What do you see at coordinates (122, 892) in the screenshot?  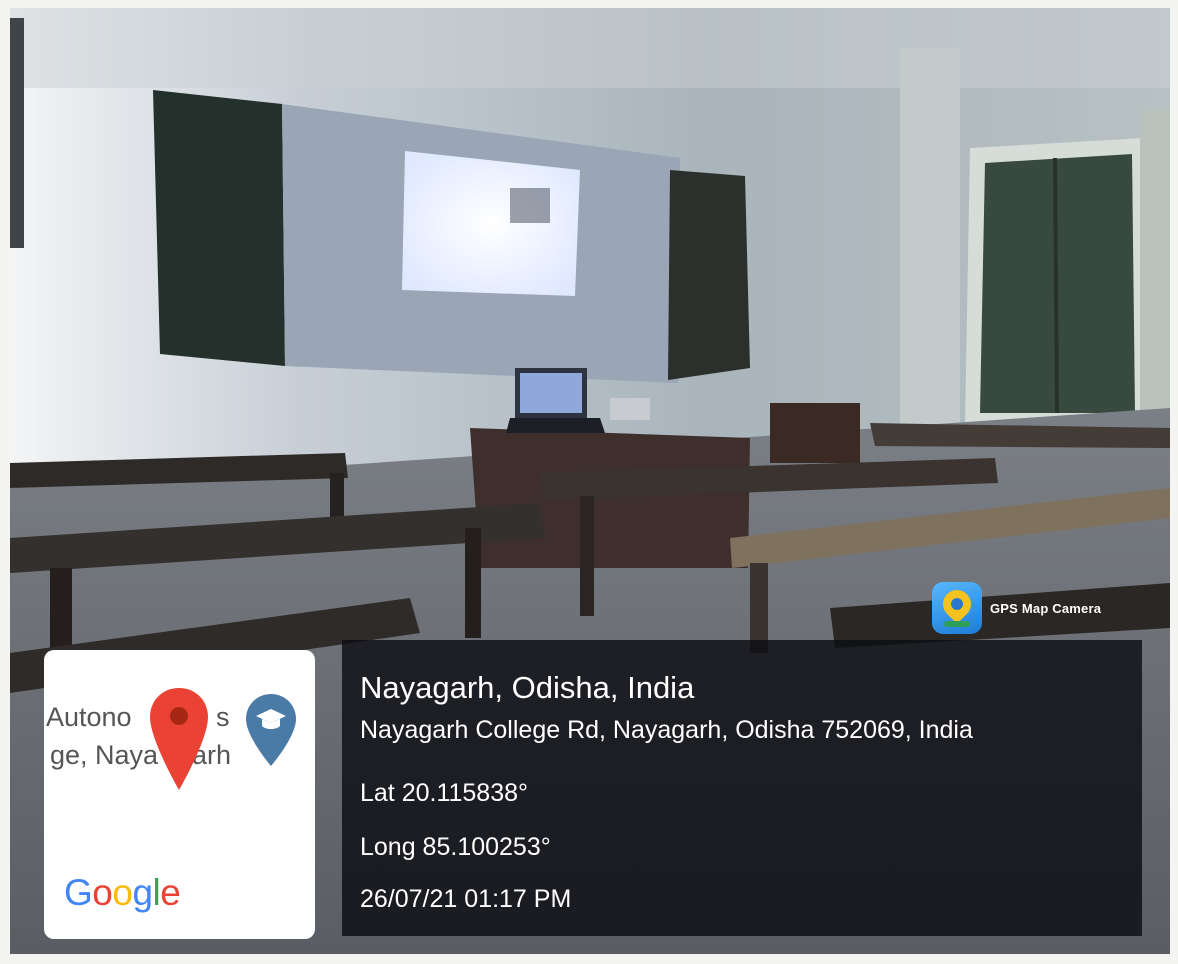 I see `google-logo: Google` at bounding box center [122, 892].